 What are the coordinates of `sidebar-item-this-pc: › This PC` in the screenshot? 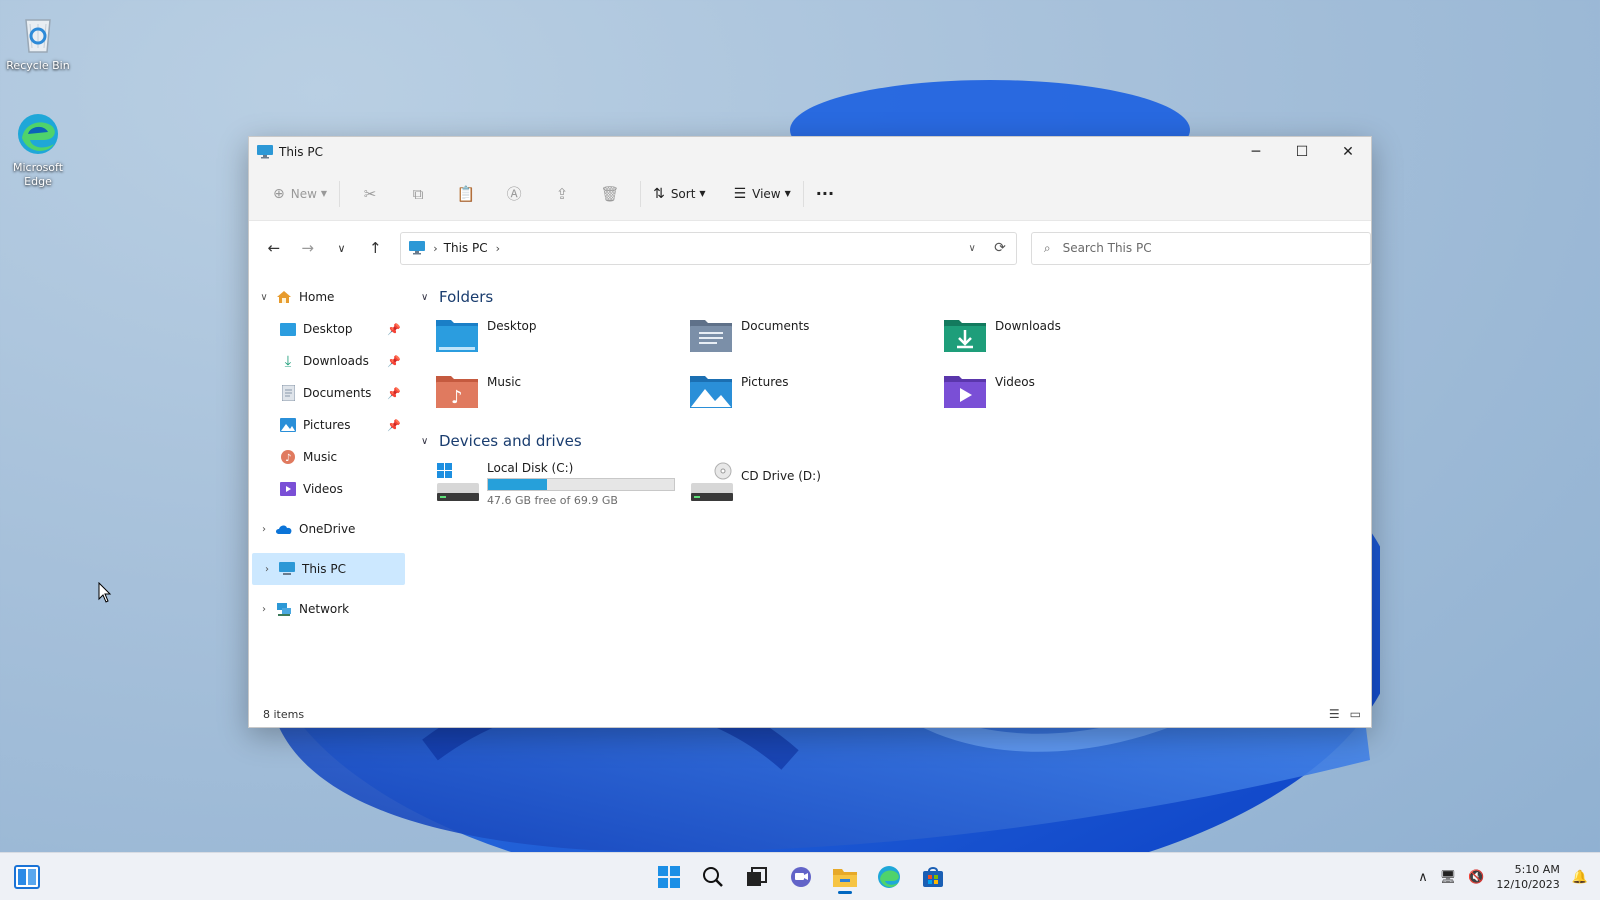 It's located at (328, 569).